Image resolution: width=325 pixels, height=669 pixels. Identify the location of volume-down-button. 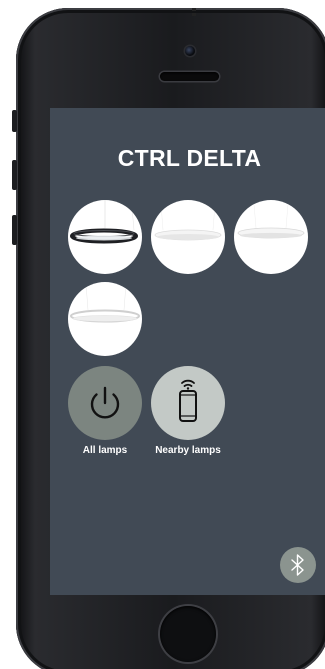
(14, 230).